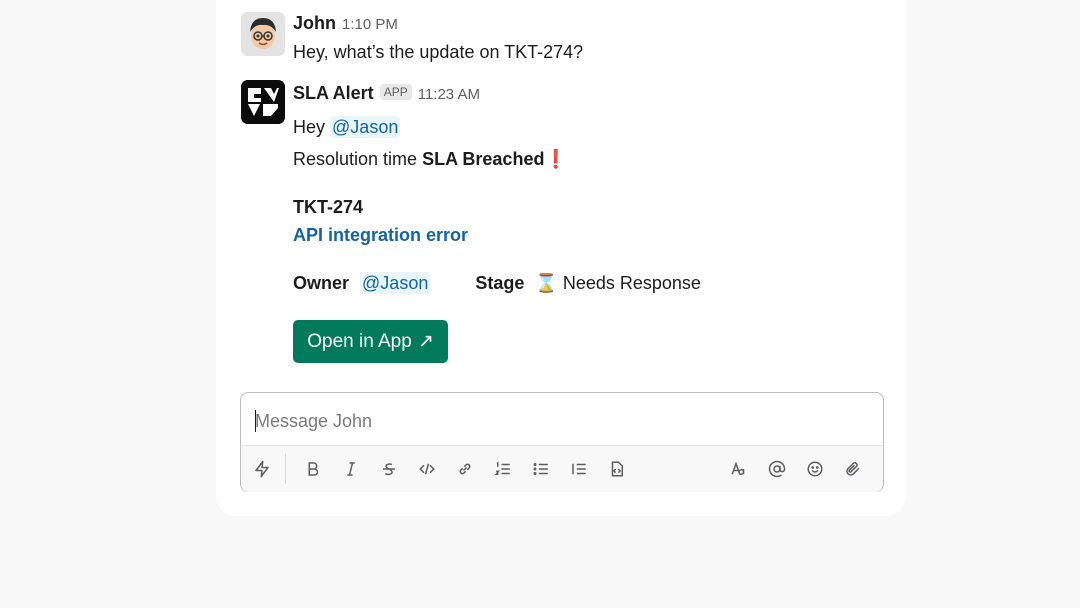 The width and height of the screenshot is (1080, 608). I want to click on code-icon, so click(427, 469).